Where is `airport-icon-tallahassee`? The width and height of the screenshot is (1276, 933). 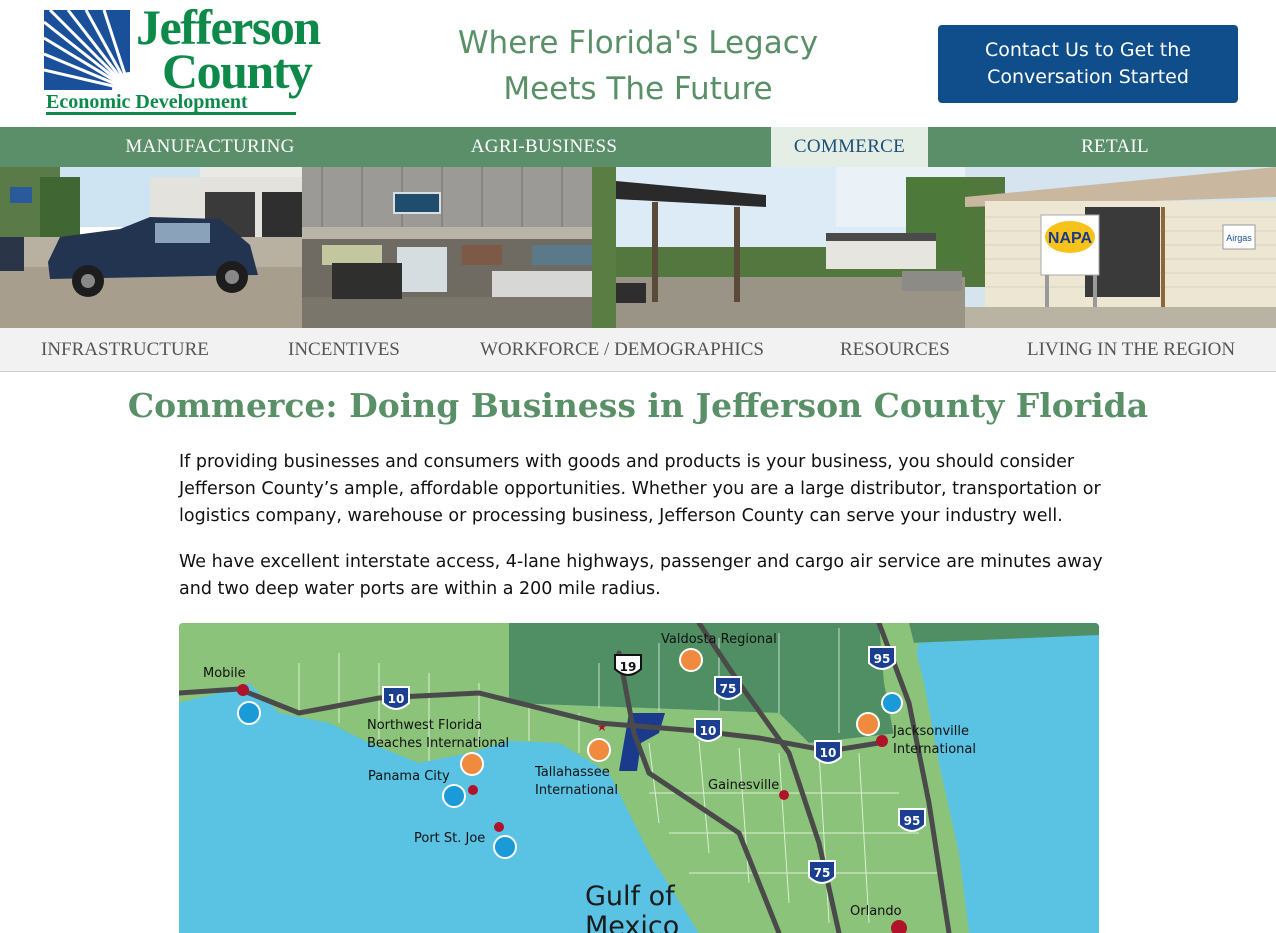
airport-icon-tallahassee is located at coordinates (599, 750).